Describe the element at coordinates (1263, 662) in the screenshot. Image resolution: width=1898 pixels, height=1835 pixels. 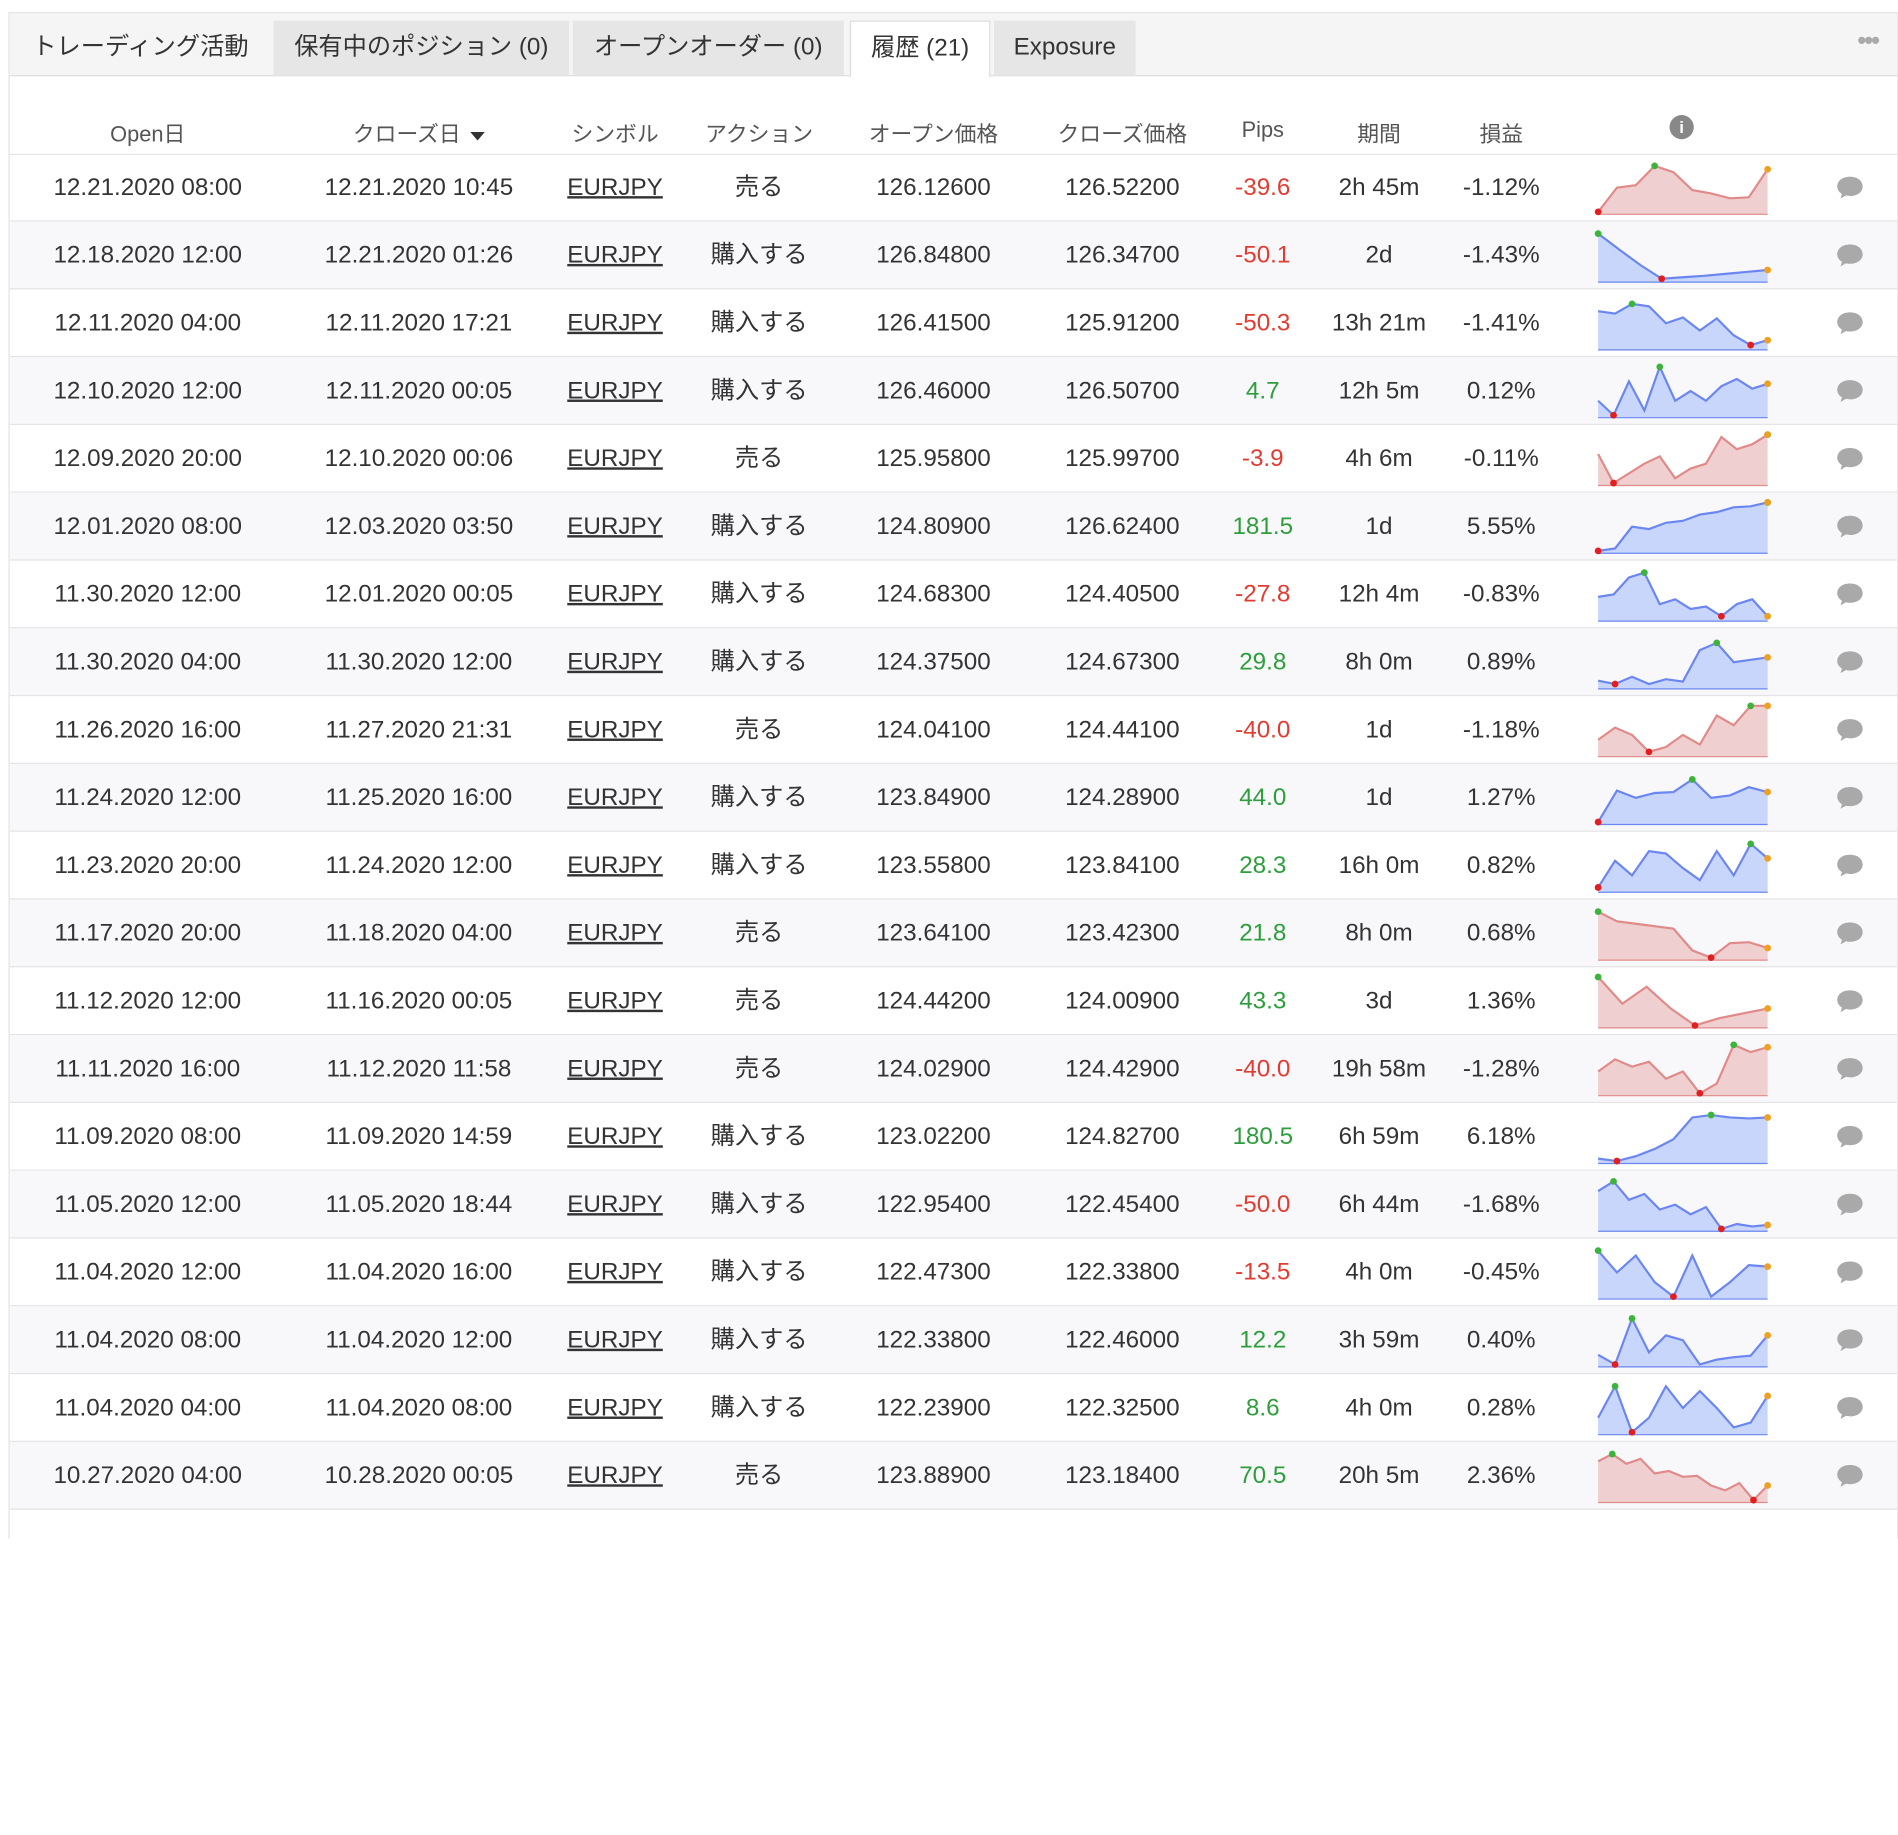
I see `pips-cell: 29.8` at that location.